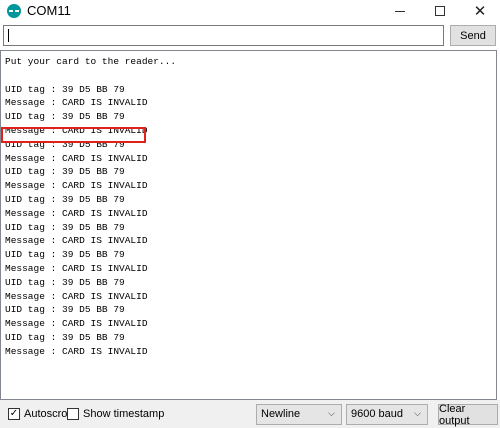  I want to click on close-button: ✕, so click(480, 11).